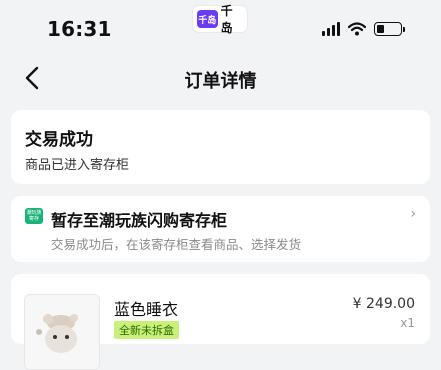  I want to click on app-badge: 千岛 千岛, so click(220, 19).